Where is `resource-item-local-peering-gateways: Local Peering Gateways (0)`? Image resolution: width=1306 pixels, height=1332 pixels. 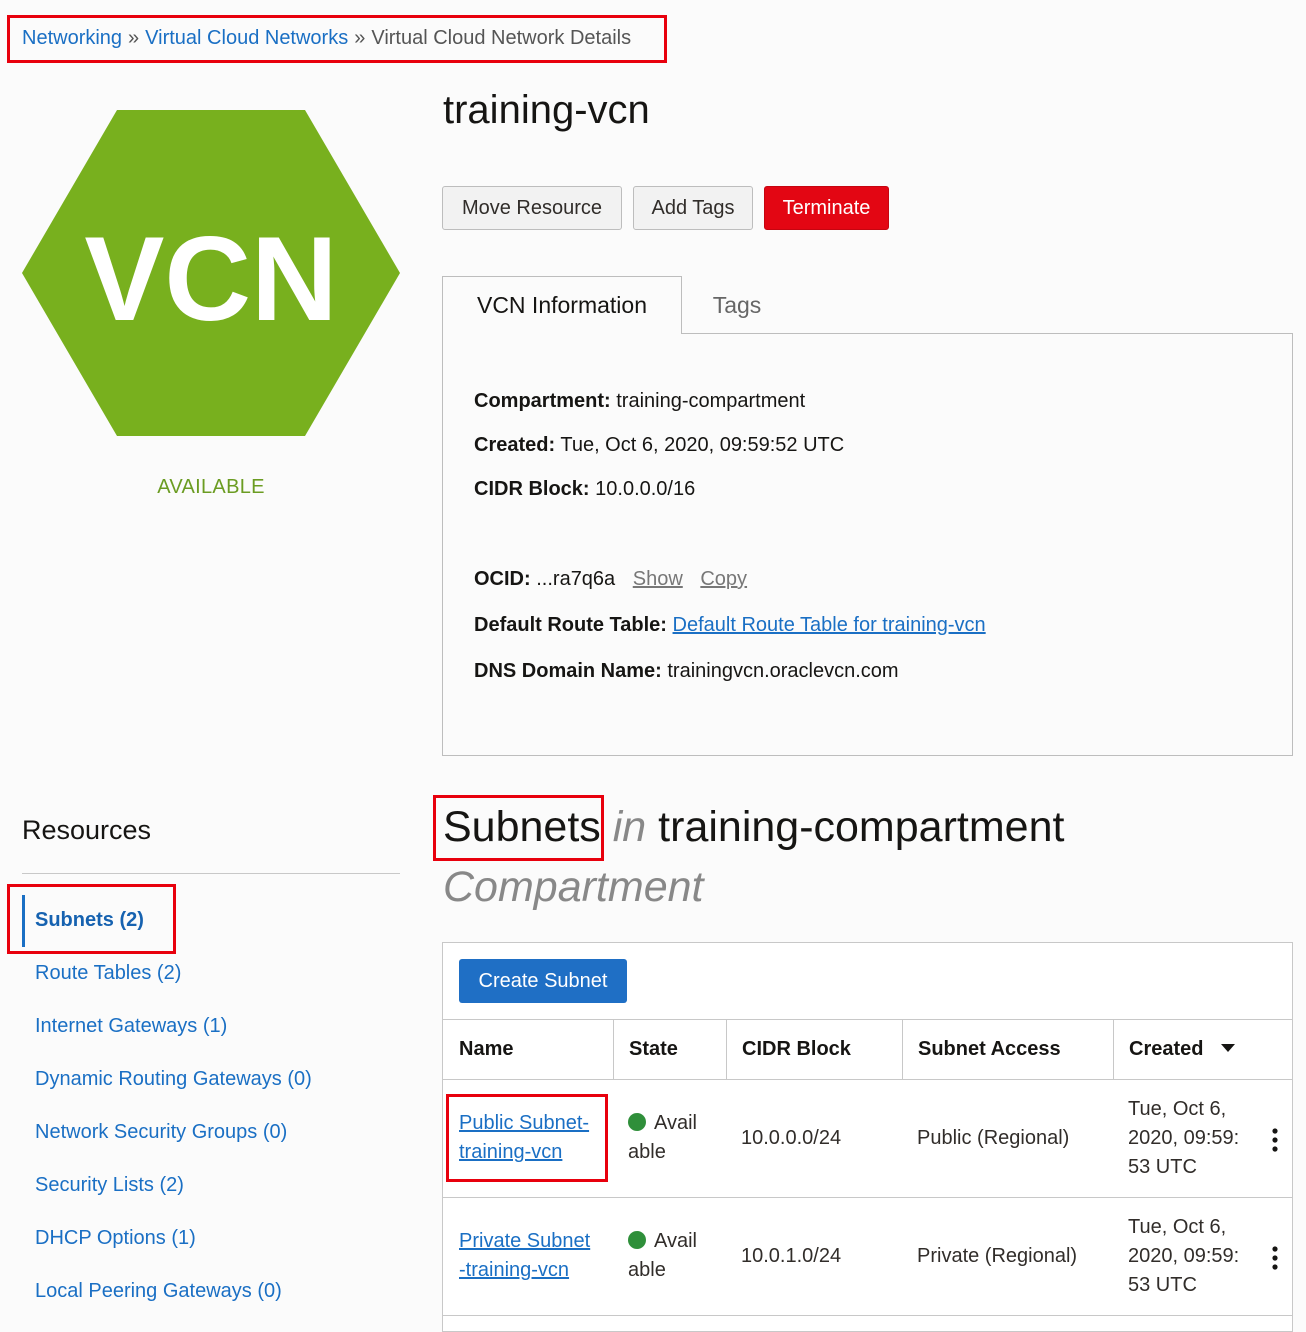
resource-item-local-peering-gateways: Local Peering Gateways (0) is located at coordinates (158, 1291).